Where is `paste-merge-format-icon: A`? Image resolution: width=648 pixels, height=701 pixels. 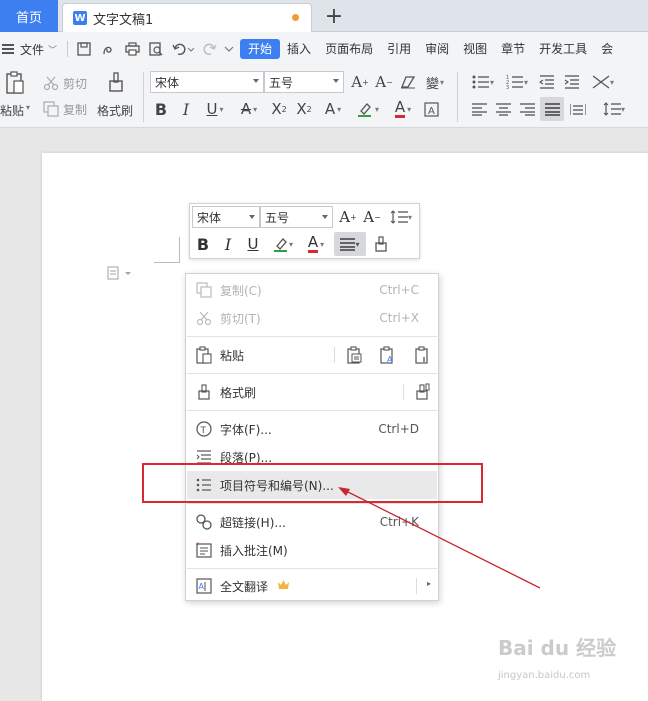 paste-merge-format-icon: A is located at coordinates (388, 356).